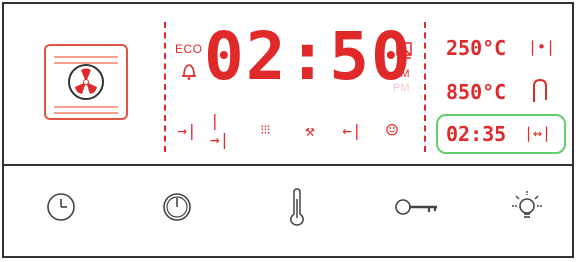 This screenshot has height=262, width=578. Describe the element at coordinates (308, 56) in the screenshot. I see `main-clock-display: 02:50` at that location.